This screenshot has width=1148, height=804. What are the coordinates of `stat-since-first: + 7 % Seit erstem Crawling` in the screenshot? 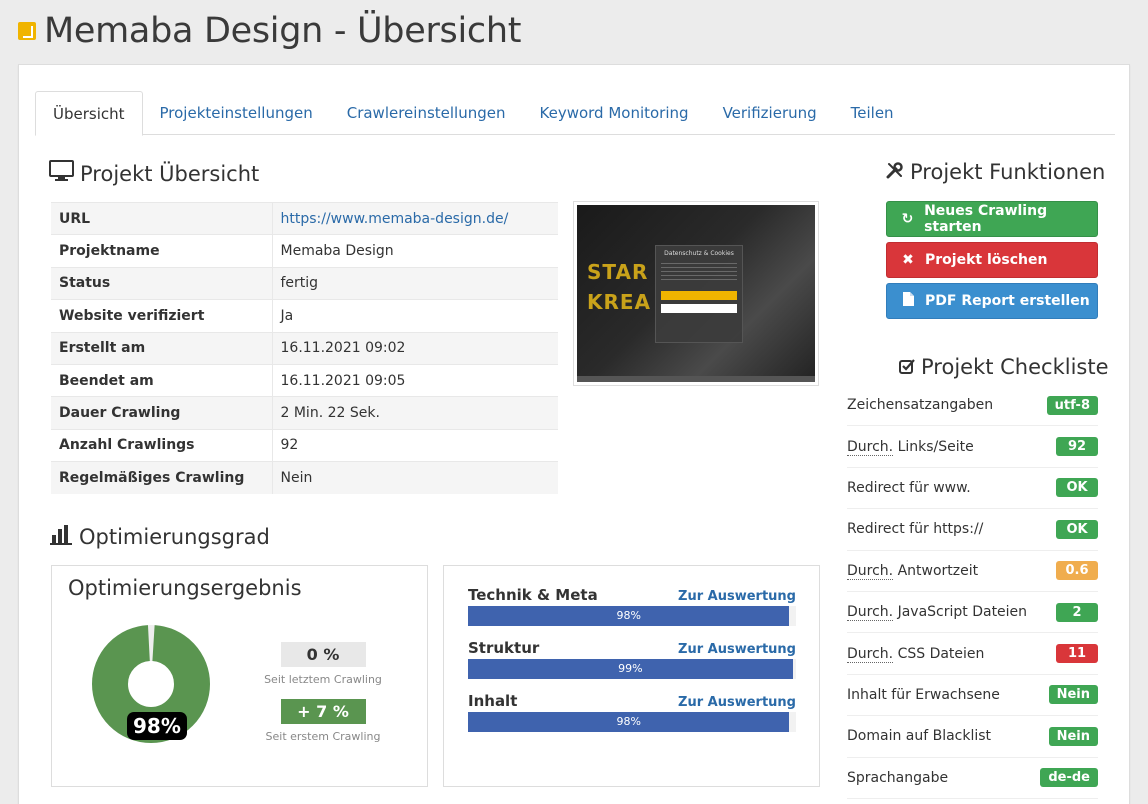 It's located at (323, 721).